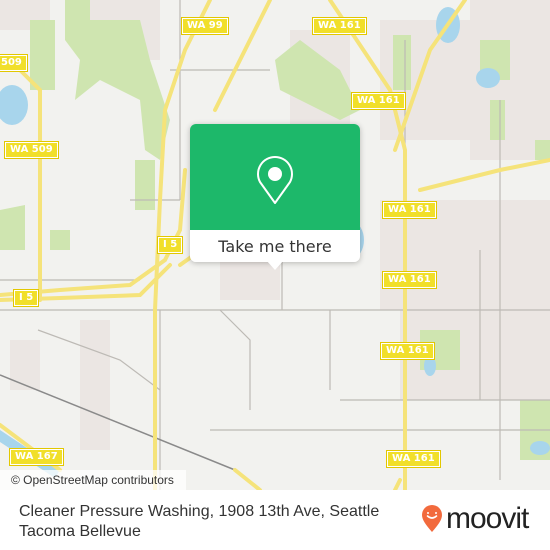  What do you see at coordinates (378, 101) in the screenshot?
I see `wa161-shield-2: WA 161` at bounding box center [378, 101].